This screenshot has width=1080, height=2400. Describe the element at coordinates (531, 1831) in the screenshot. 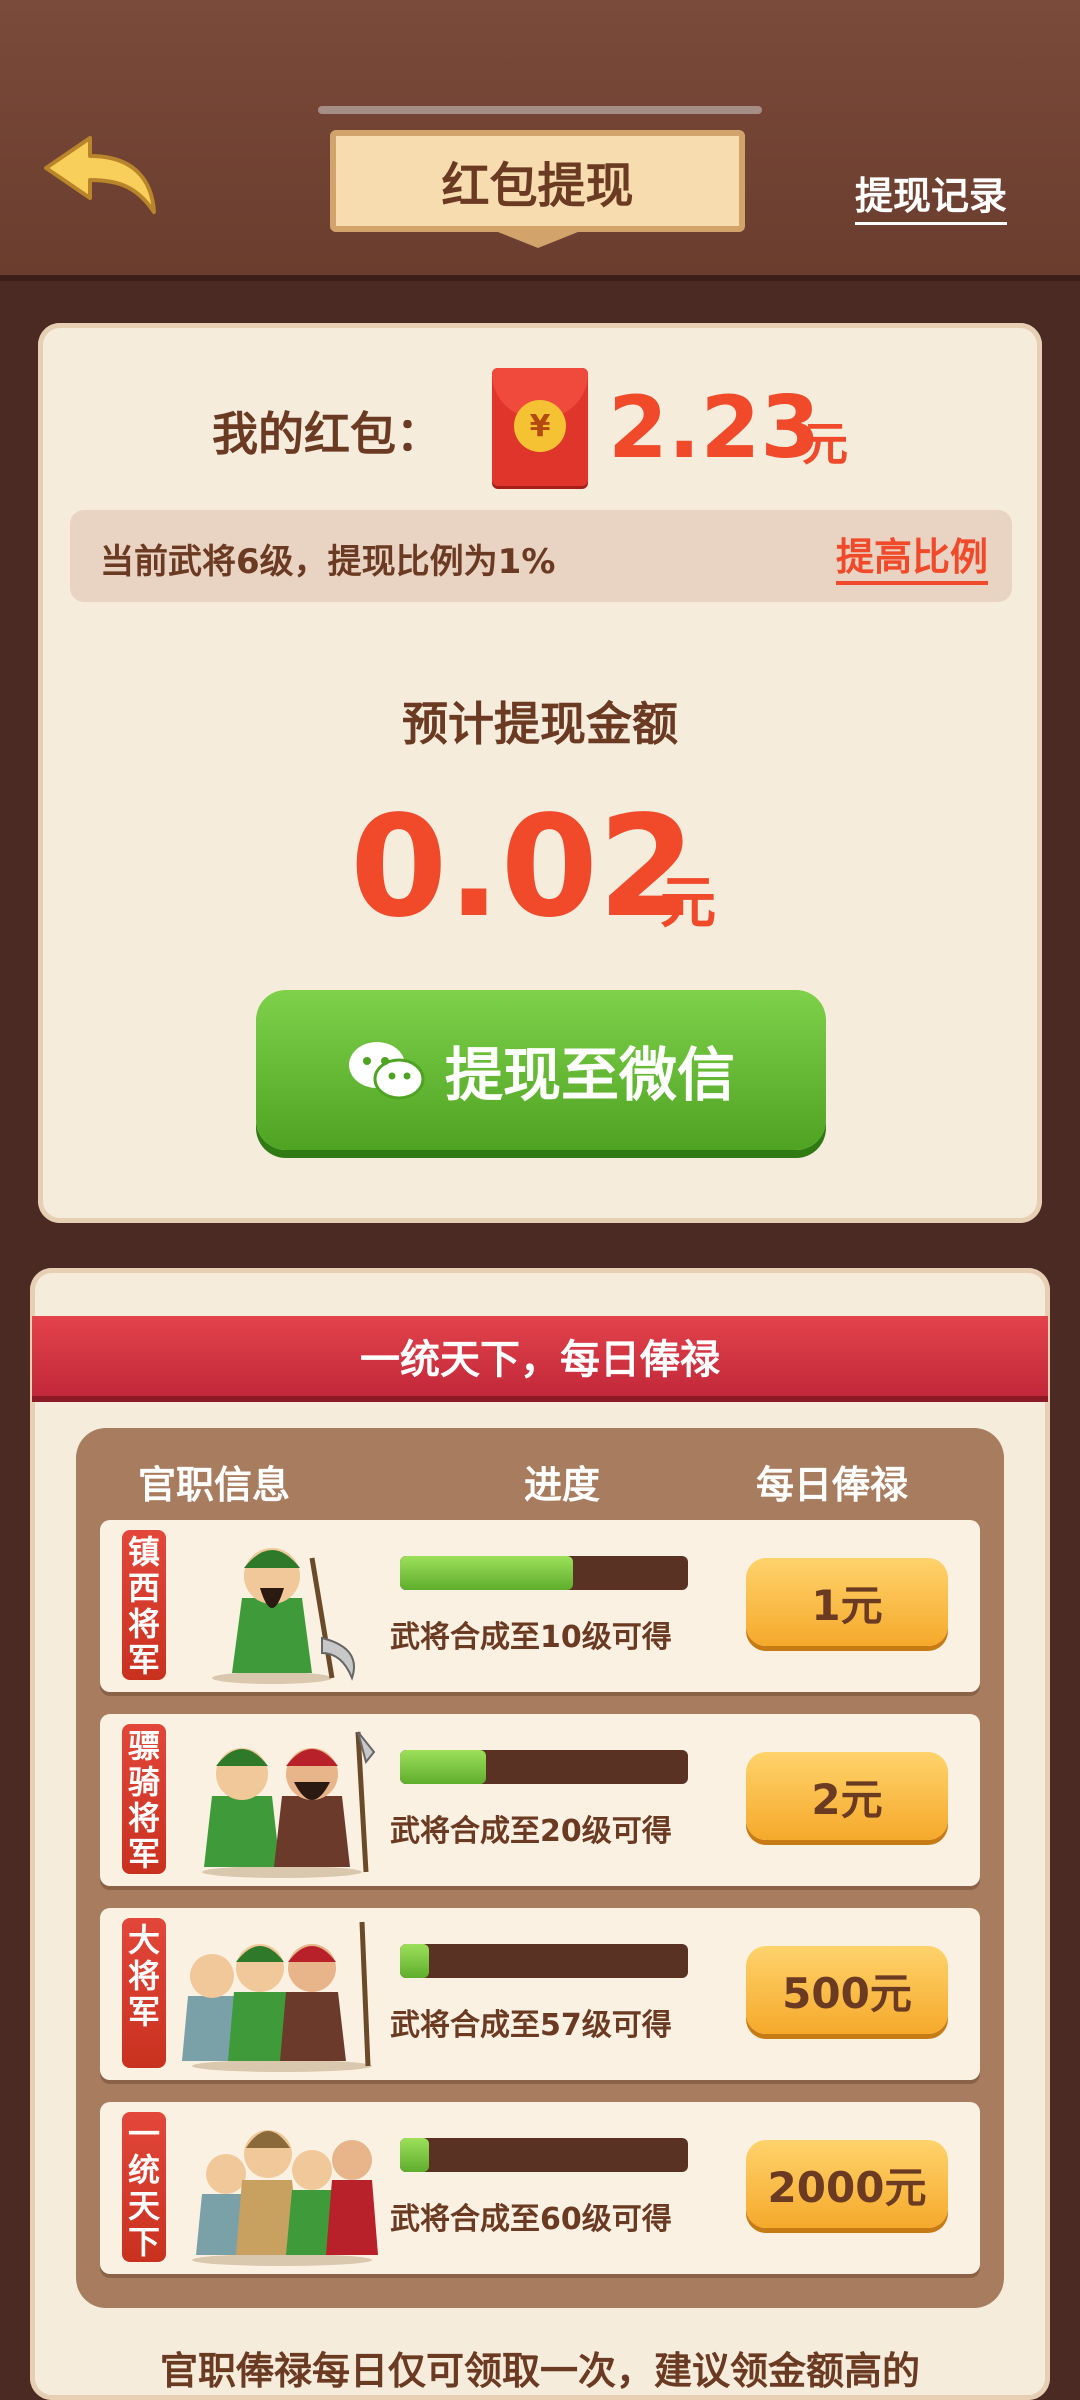

I see `unlock-condition: 武将合成至20级可得` at that location.